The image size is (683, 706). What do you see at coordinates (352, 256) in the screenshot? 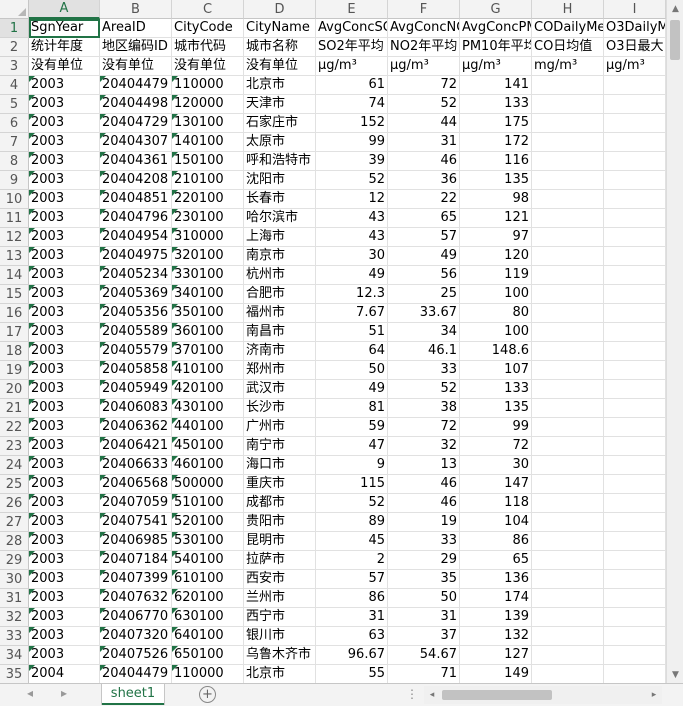
I see `cell-e13: 30` at bounding box center [352, 256].